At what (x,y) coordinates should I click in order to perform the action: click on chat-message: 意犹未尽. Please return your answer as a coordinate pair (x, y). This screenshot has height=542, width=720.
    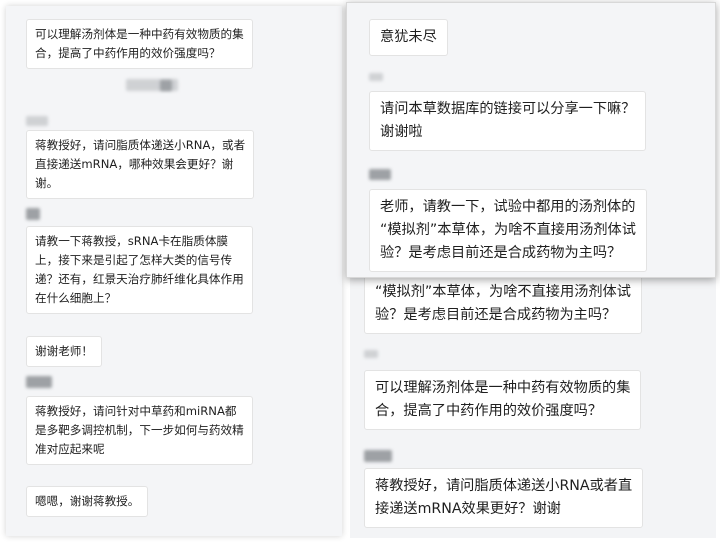
    Looking at the image, I should click on (408, 37).